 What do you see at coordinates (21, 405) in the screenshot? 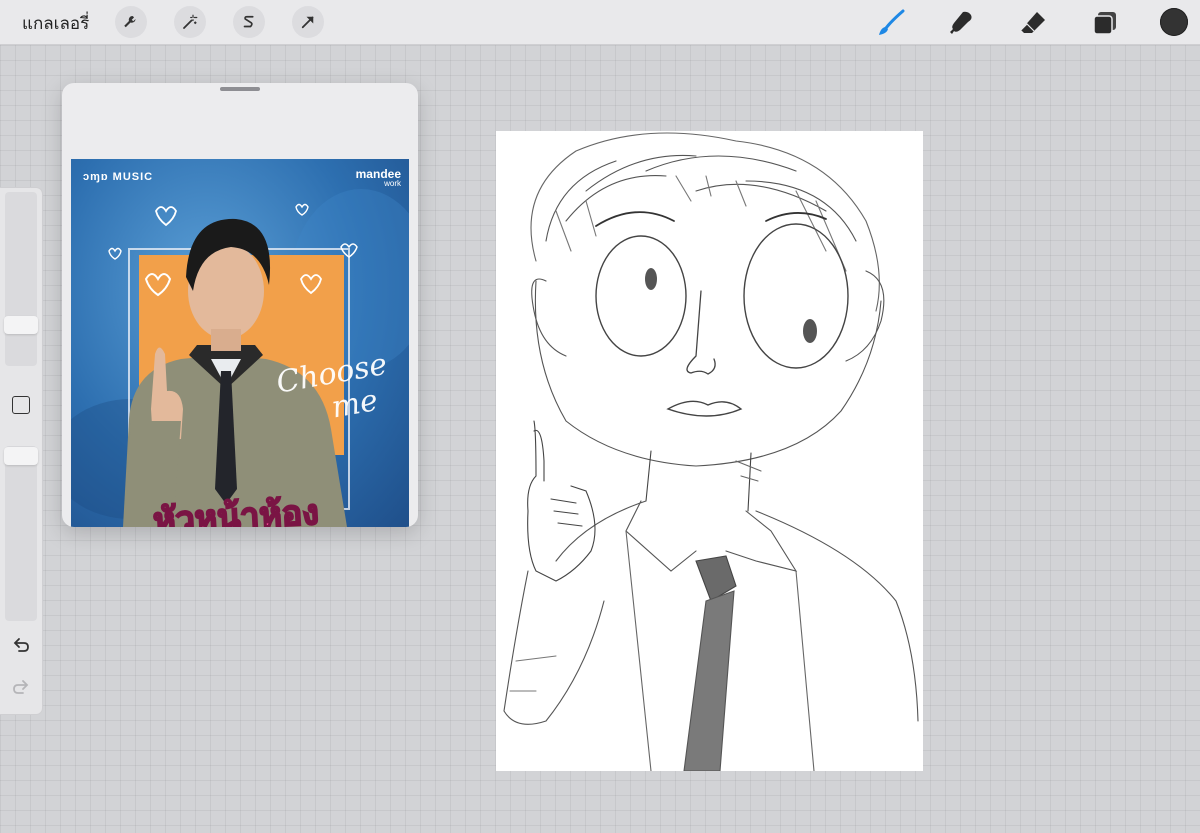
I see `modify-button` at bounding box center [21, 405].